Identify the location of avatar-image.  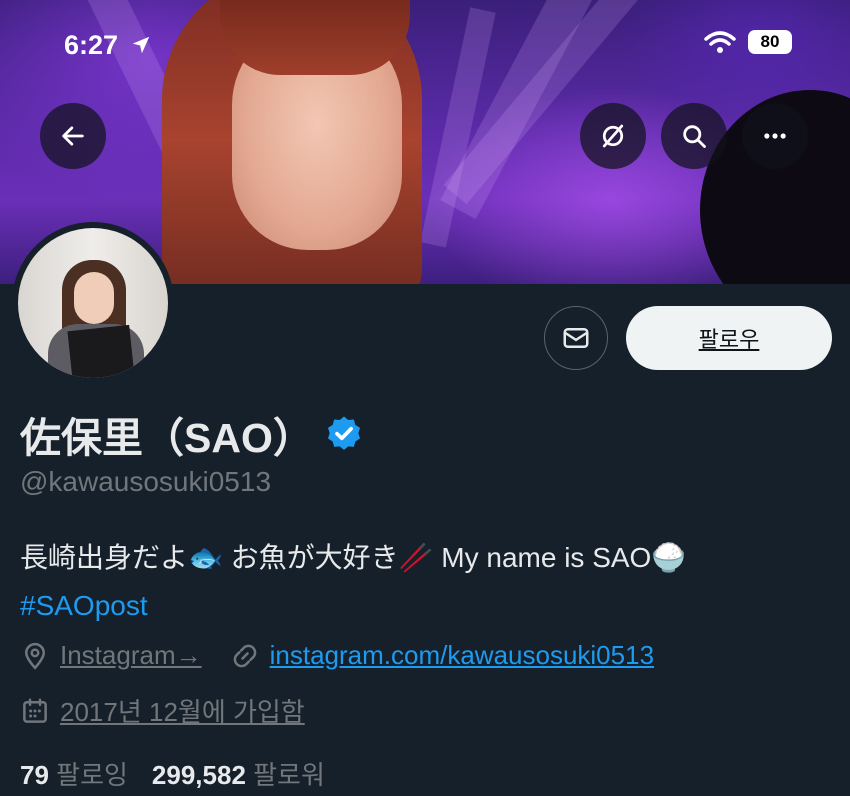
(93, 303).